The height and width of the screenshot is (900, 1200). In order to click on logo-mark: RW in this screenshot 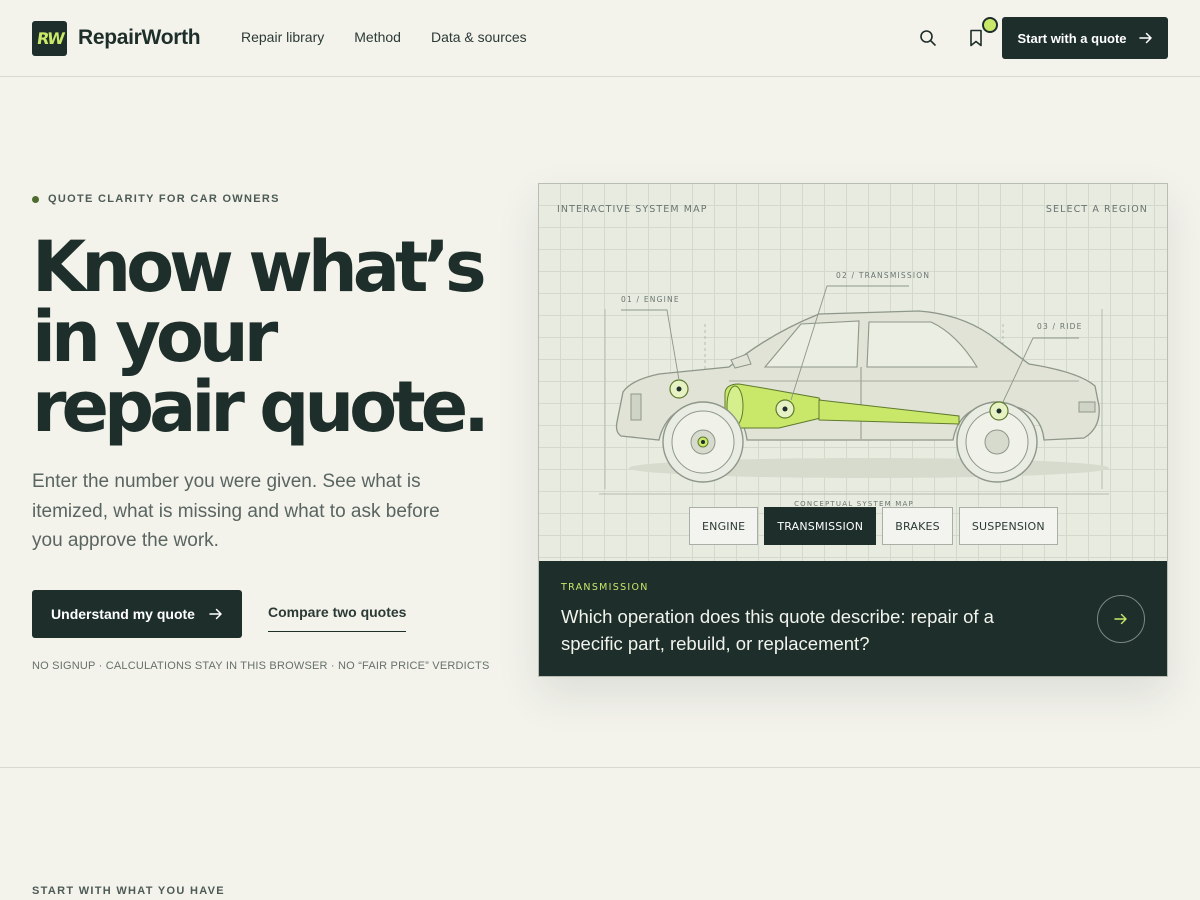, I will do `click(49, 38)`.